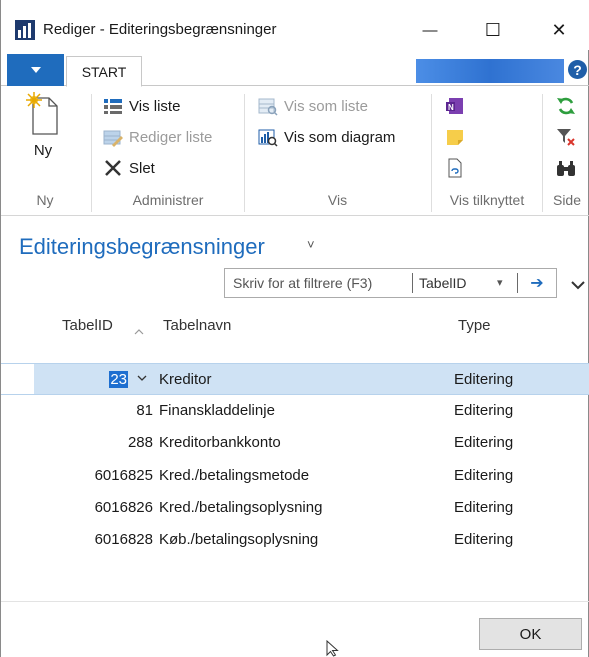 This screenshot has height=657, width=589. What do you see at coordinates (430, 30) in the screenshot?
I see `minimize-button: —` at bounding box center [430, 30].